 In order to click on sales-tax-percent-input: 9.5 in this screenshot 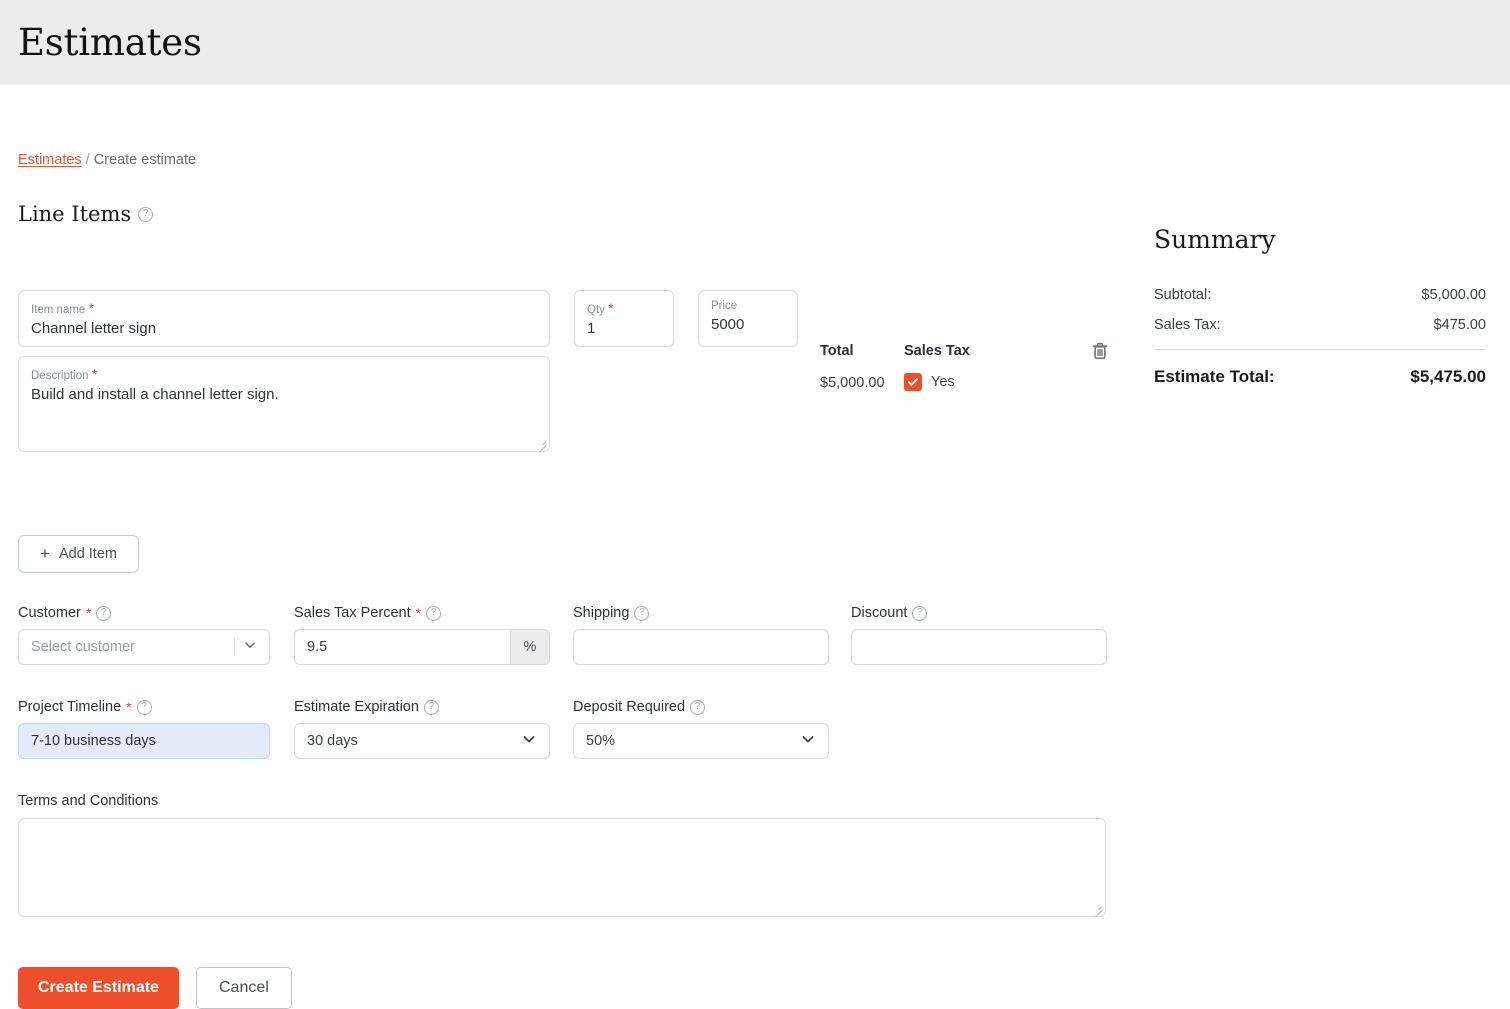, I will do `click(402, 647)`.